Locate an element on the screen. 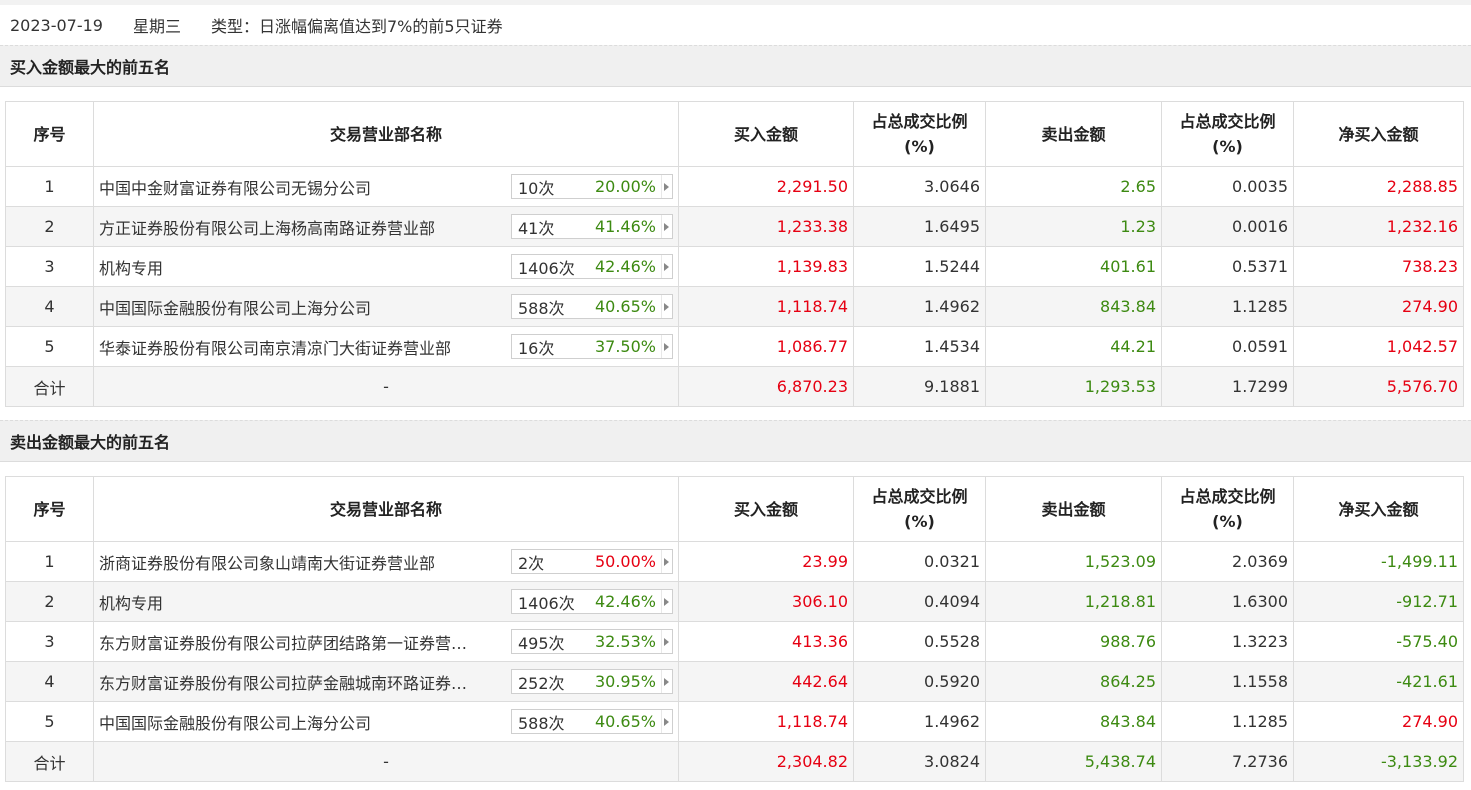  buy-ratio: 1.4534 is located at coordinates (919, 346).